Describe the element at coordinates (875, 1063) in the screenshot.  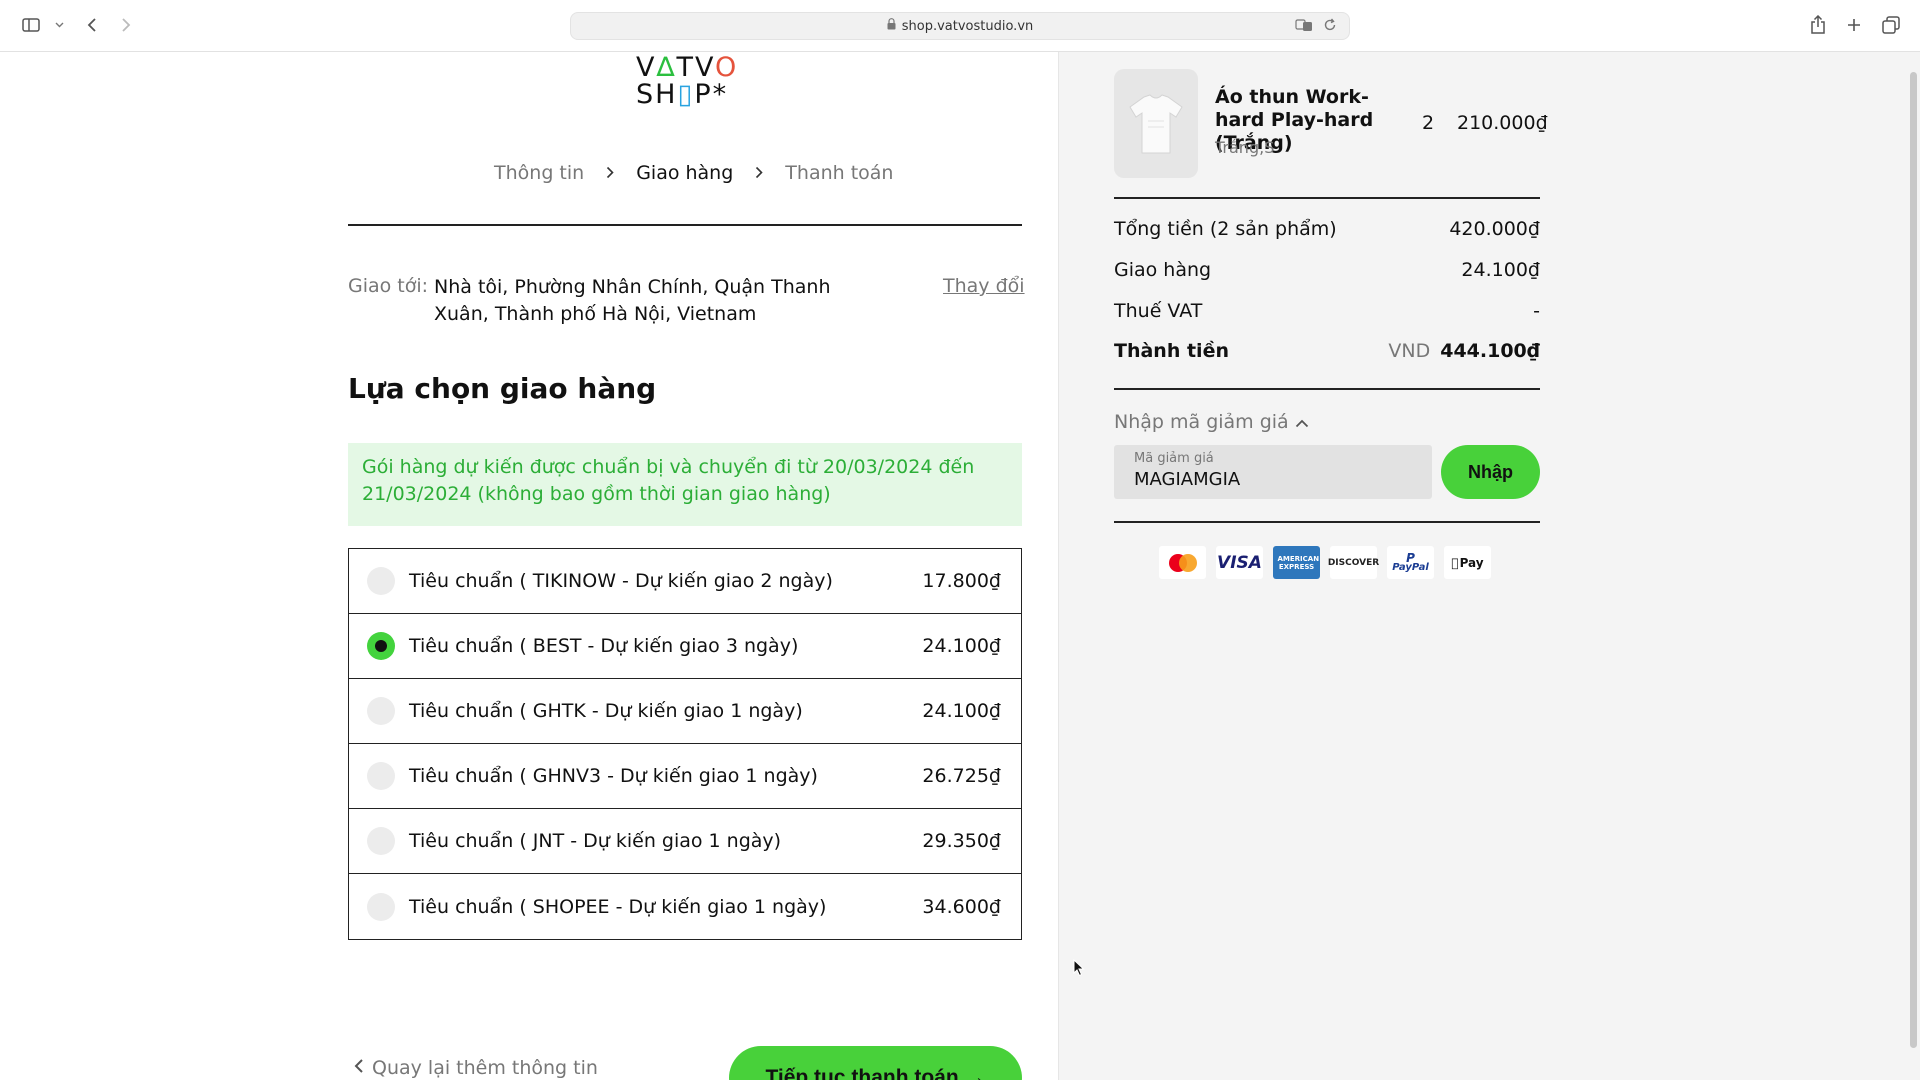
I see `continue-to-payment-button: Tiếp tục thanh toán →` at that location.